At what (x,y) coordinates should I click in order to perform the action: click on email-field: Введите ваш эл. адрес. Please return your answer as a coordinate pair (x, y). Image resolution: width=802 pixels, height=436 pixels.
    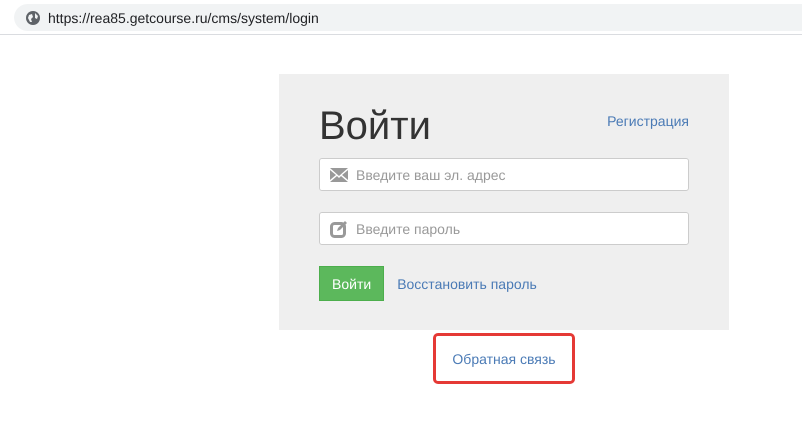
    Looking at the image, I should click on (504, 174).